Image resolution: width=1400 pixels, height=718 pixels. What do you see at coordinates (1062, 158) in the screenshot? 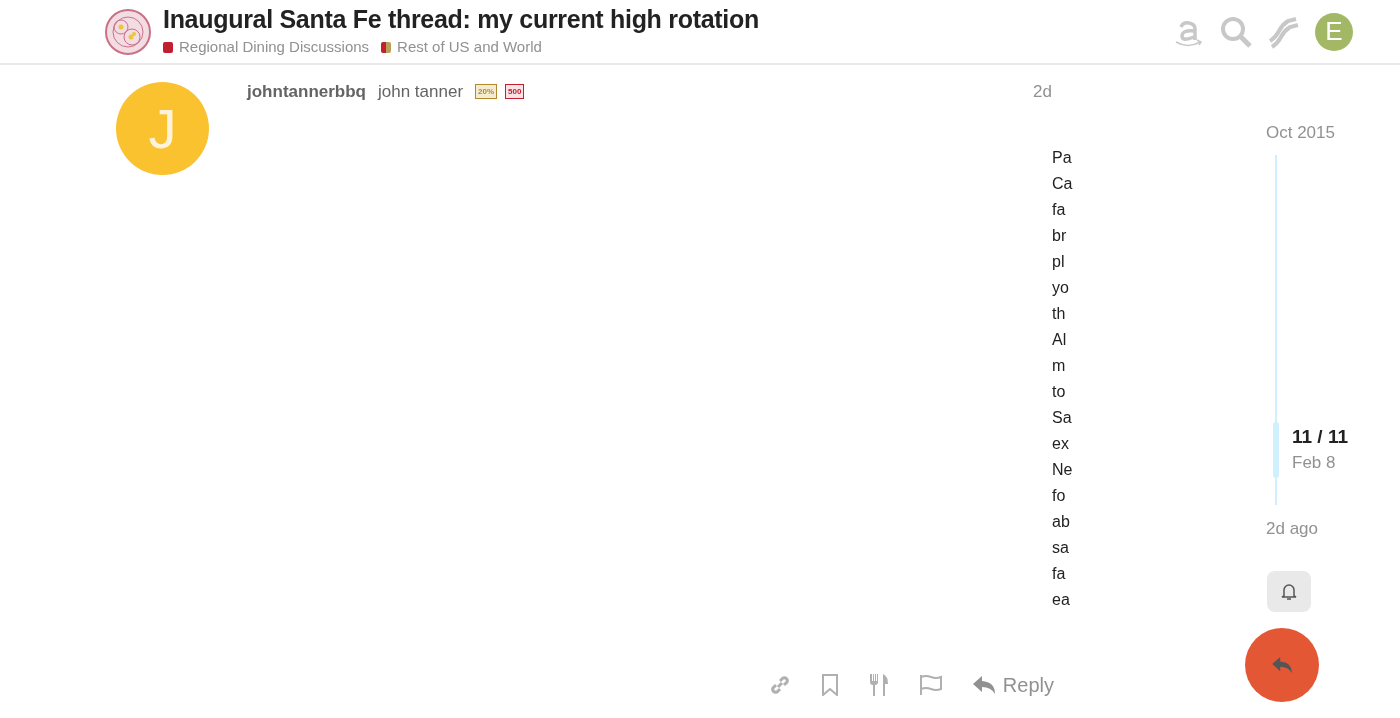
I see `post-text-line: Pa` at bounding box center [1062, 158].